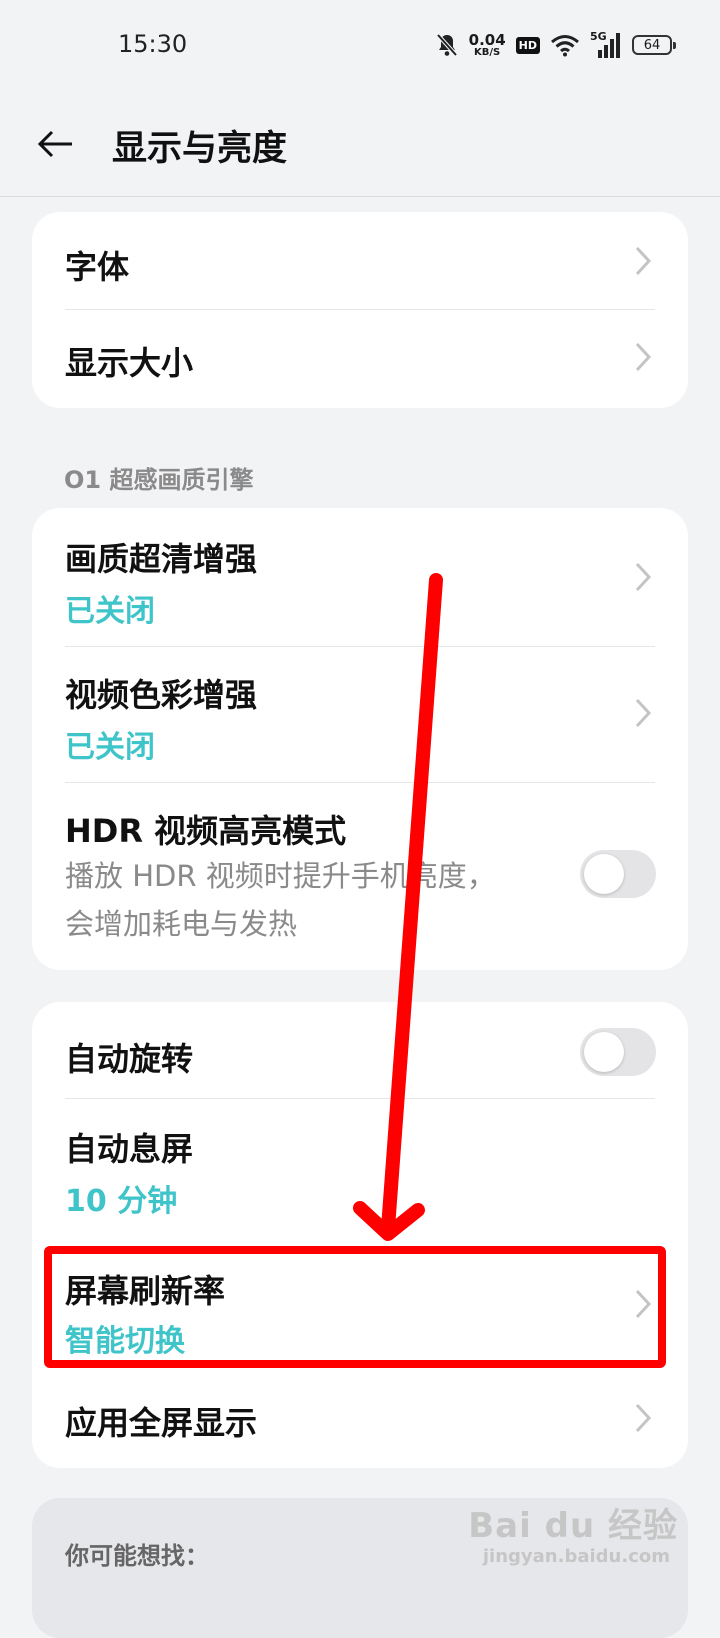 Image resolution: width=720 pixels, height=1638 pixels. I want to click on watermark: Bai du 经验 jingyan.baidu.com, so click(573, 1532).